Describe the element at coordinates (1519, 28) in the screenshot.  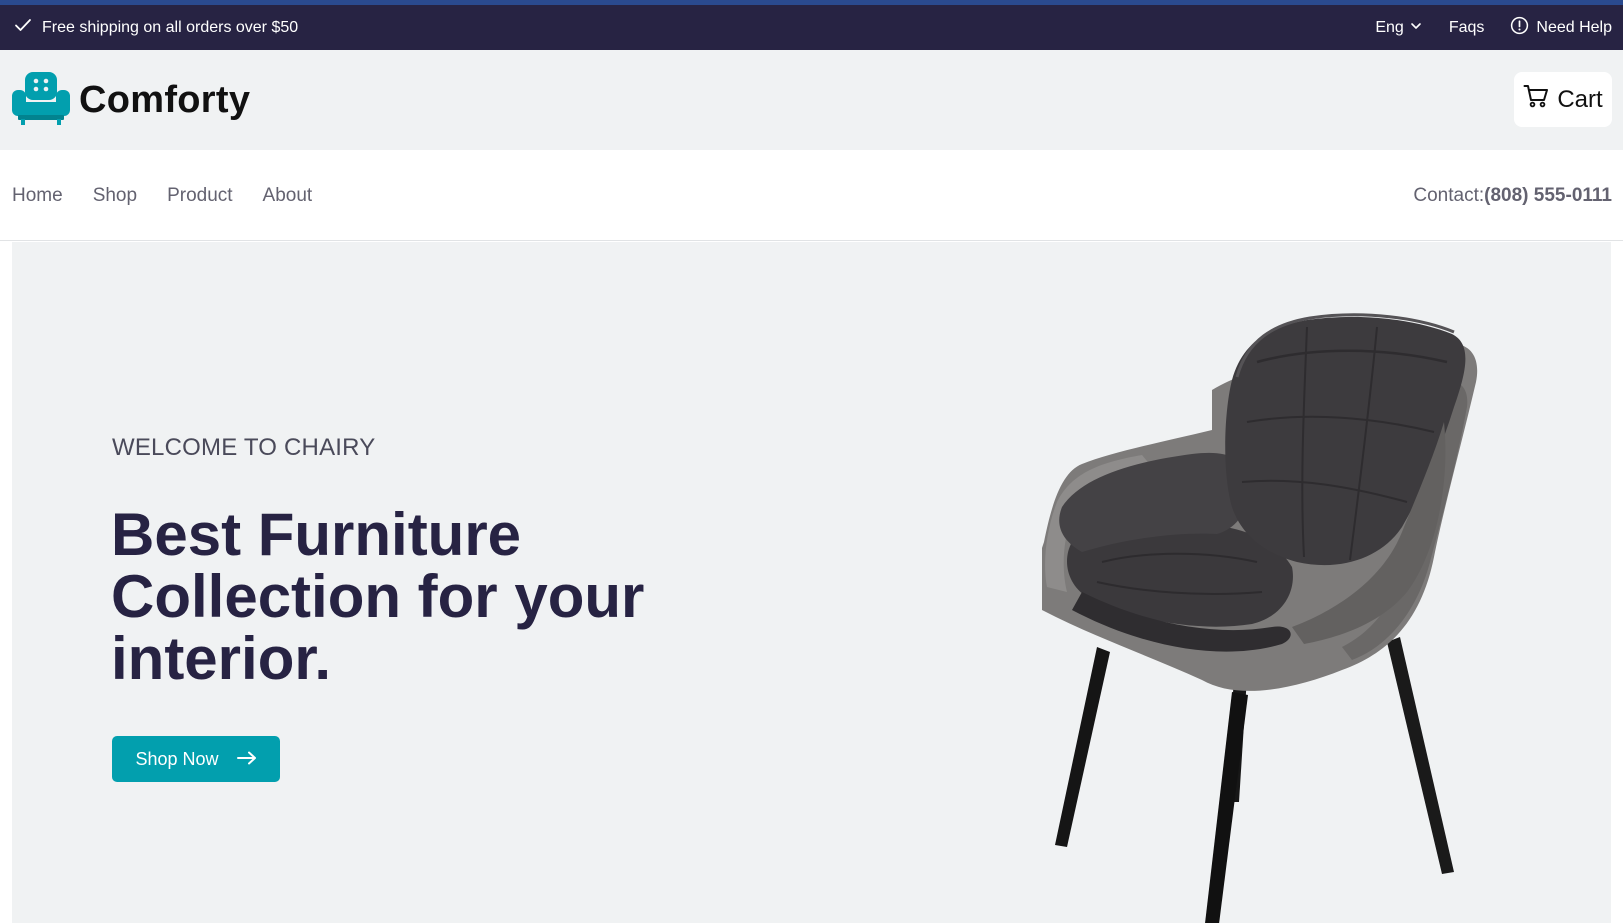
I see `info-icon` at that location.